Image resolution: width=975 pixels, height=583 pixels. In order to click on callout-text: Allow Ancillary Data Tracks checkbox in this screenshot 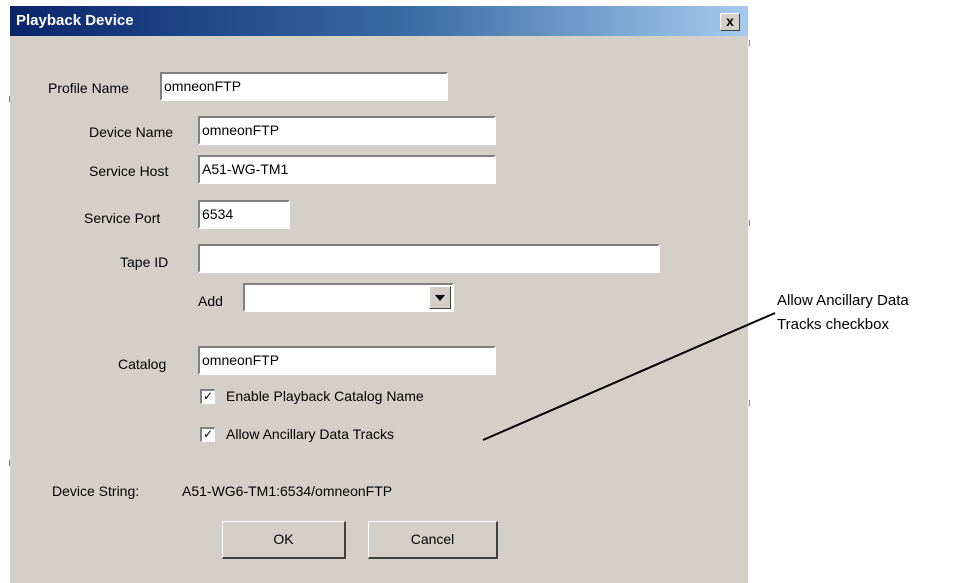, I will do `click(843, 313)`.